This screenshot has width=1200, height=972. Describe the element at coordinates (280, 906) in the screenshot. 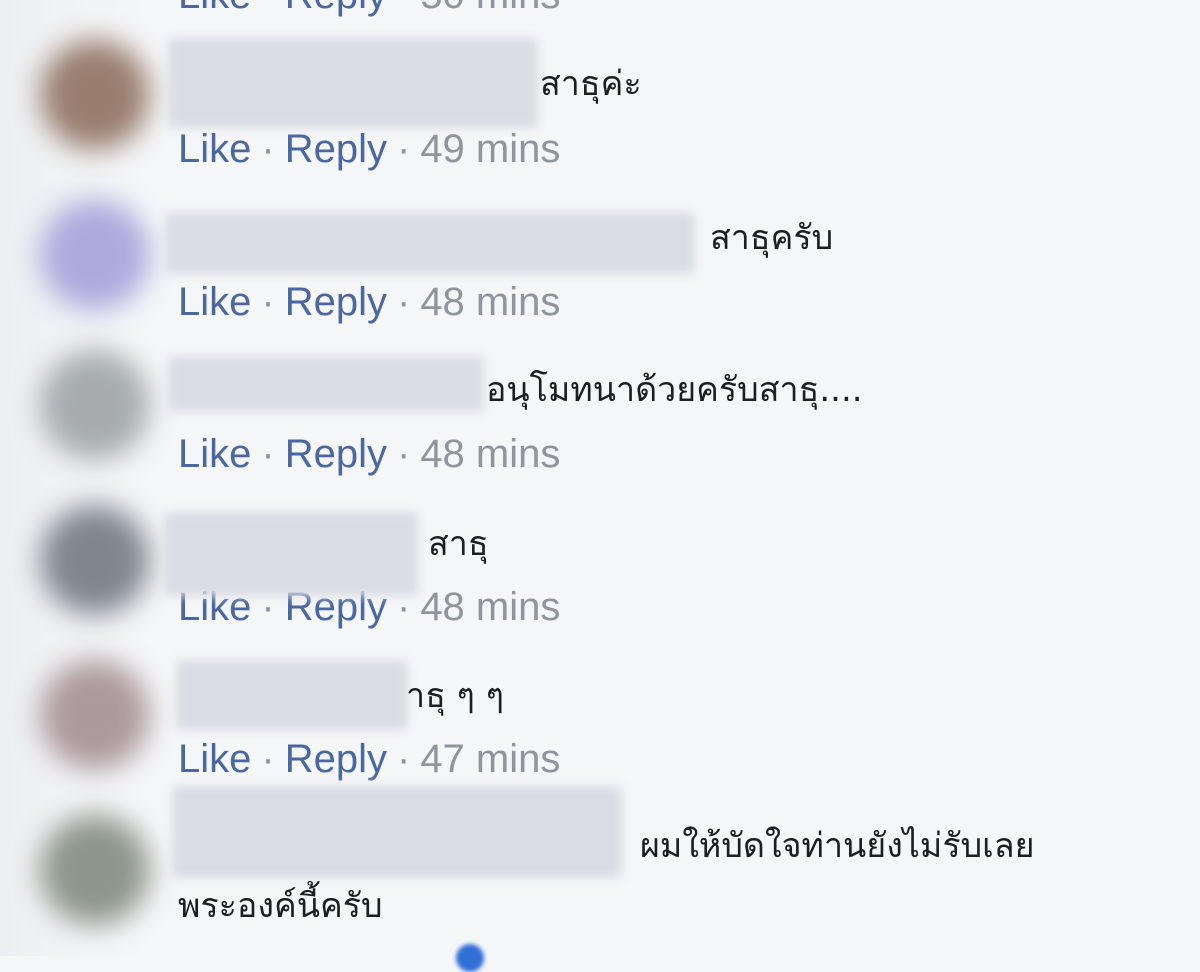

I see `comment-text-continued: พระองค์นี้ครับ` at that location.